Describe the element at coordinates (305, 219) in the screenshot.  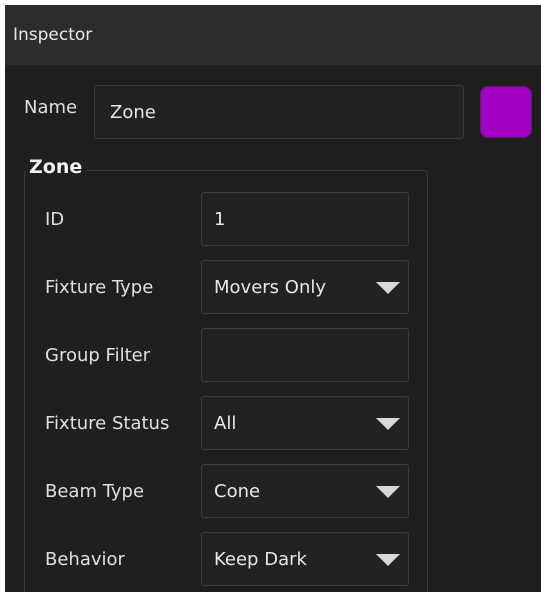
I see `id-input: 1` at that location.